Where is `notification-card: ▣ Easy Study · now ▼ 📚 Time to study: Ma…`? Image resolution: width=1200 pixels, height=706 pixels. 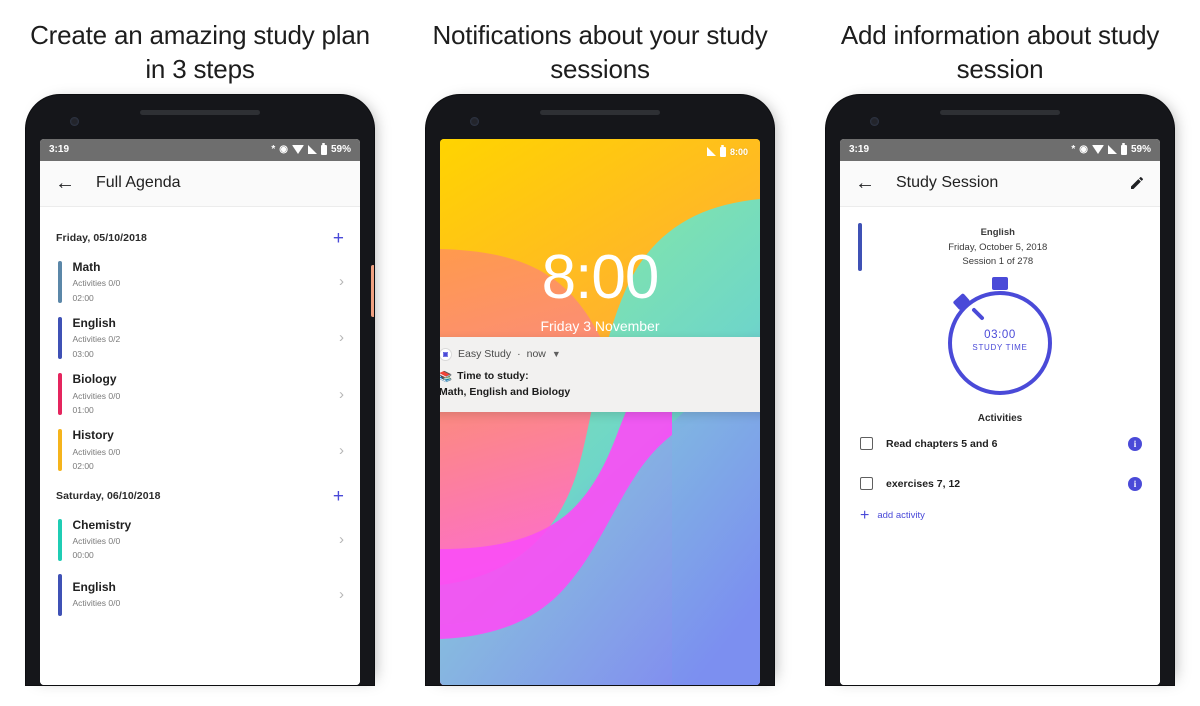
notification-card: ▣ Easy Study · now ▼ 📚 Time to study: Ma… is located at coordinates (600, 374).